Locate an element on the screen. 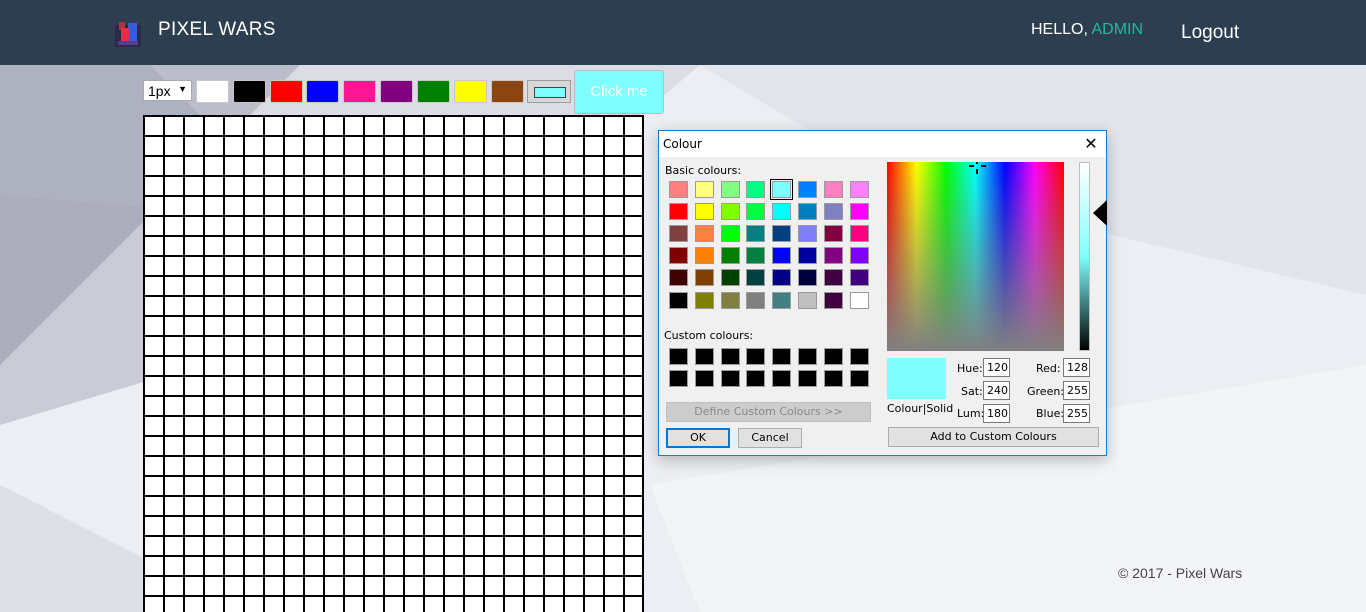 This screenshot has height=612, width=1366. ok-button: OK is located at coordinates (698, 438).